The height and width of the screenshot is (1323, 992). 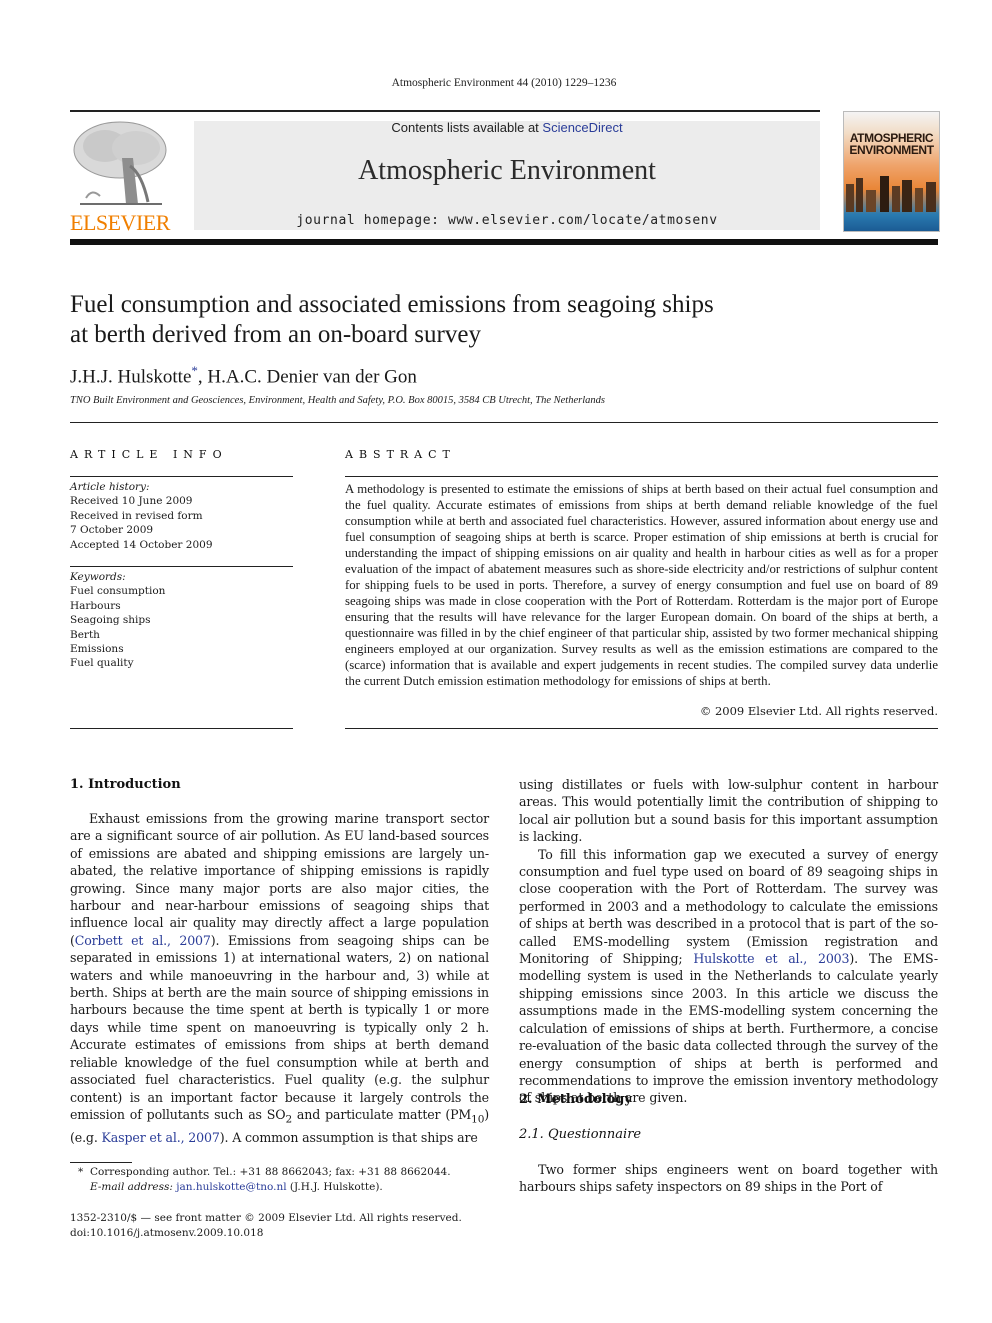 I want to click on footnote-rule, so click(x=101, y=1162).